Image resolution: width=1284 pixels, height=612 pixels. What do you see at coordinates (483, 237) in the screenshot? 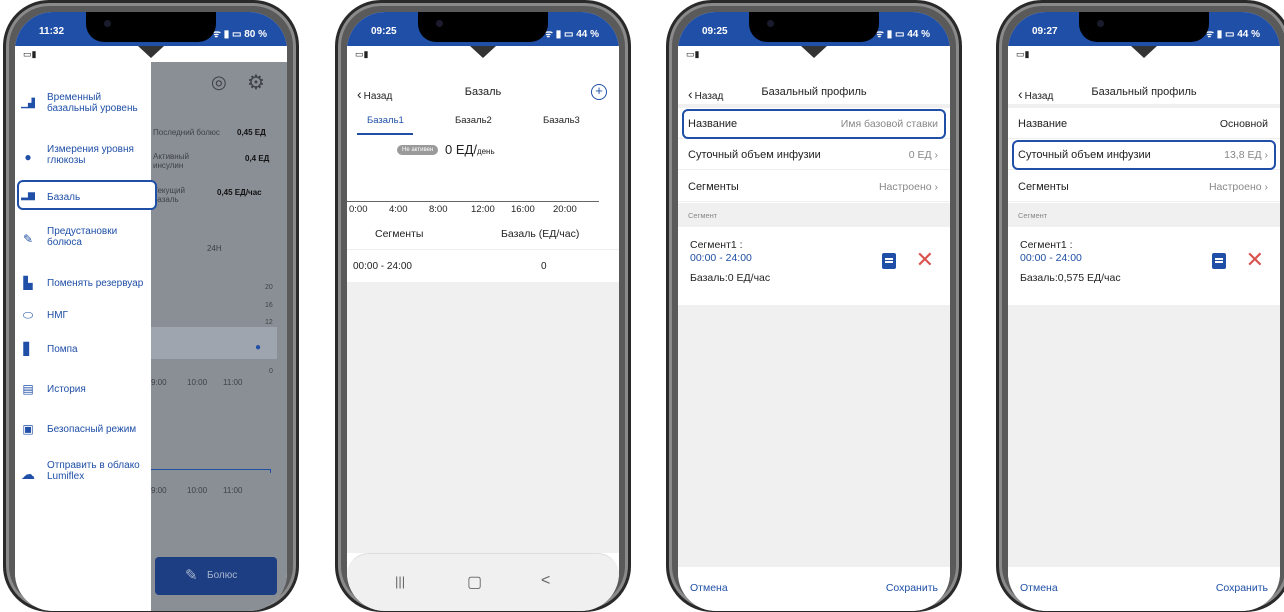
I see `table-header: Сегменты Базаль (ЕД/час)` at bounding box center [483, 237].